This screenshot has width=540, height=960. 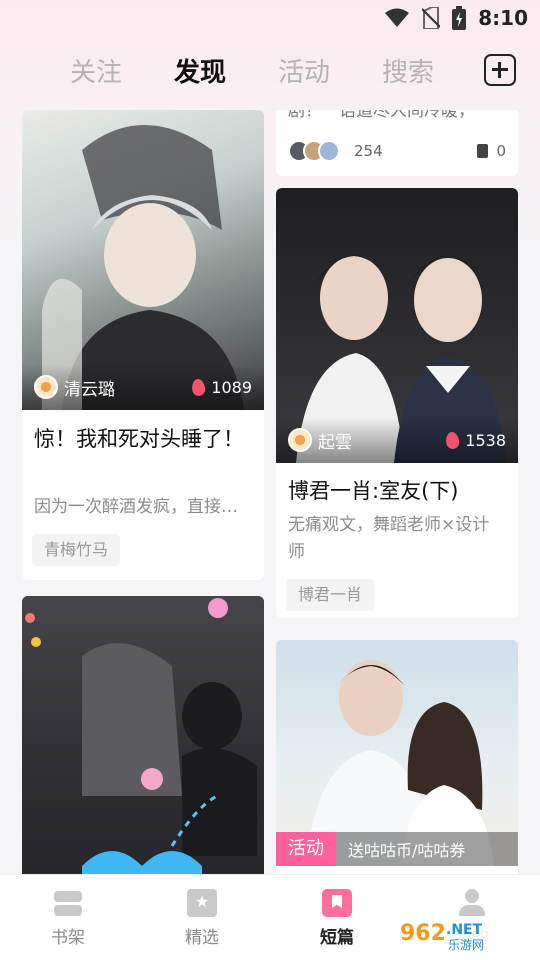 What do you see at coordinates (368, 151) in the screenshot?
I see `like-count: 254` at bounding box center [368, 151].